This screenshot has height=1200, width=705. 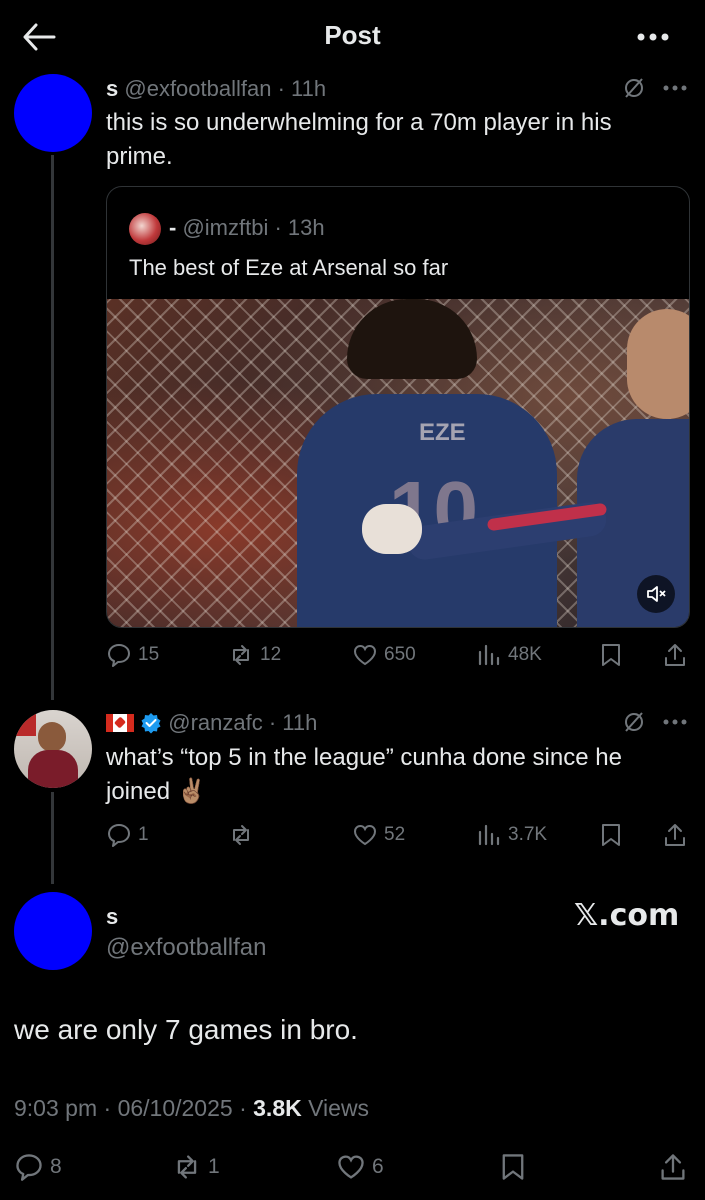 I want to click on canada-flag-icon, so click(x=120, y=723).